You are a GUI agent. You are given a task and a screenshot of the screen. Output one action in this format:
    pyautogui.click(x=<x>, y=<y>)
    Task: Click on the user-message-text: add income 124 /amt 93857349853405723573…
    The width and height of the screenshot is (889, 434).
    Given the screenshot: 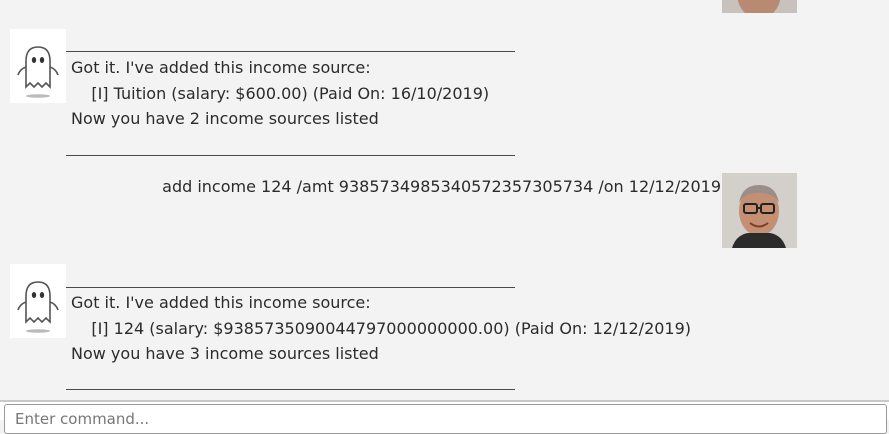 What is the action you would take?
    pyautogui.click(x=441, y=186)
    